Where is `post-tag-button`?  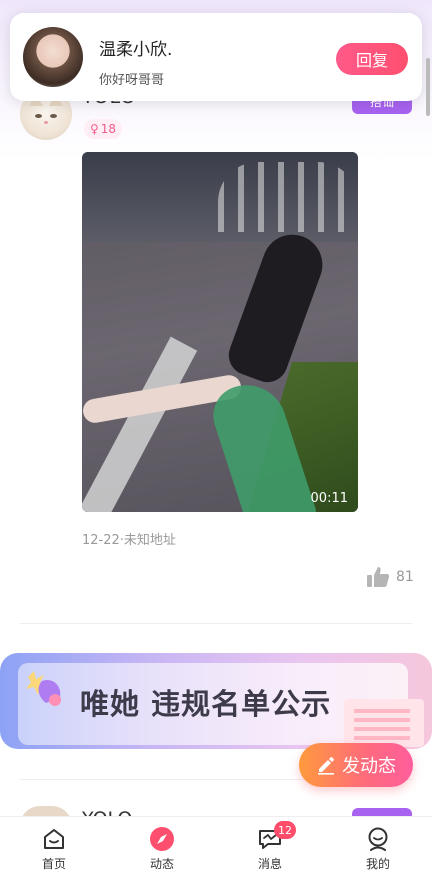
post-tag-button is located at coordinates (382, 812).